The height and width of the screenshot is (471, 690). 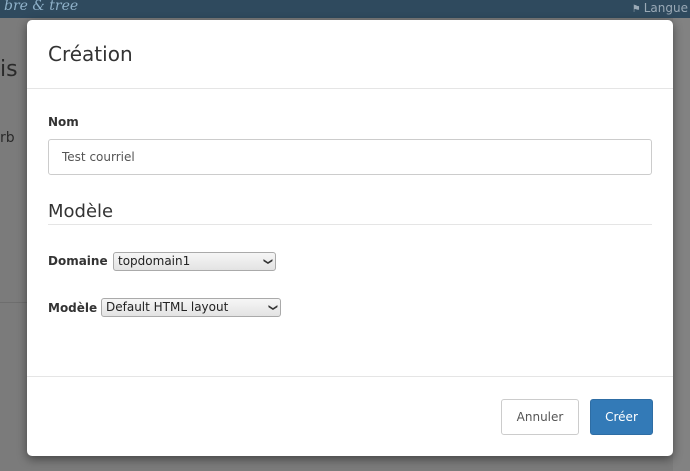 I want to click on template-section-title: Modèle, so click(x=81, y=211).